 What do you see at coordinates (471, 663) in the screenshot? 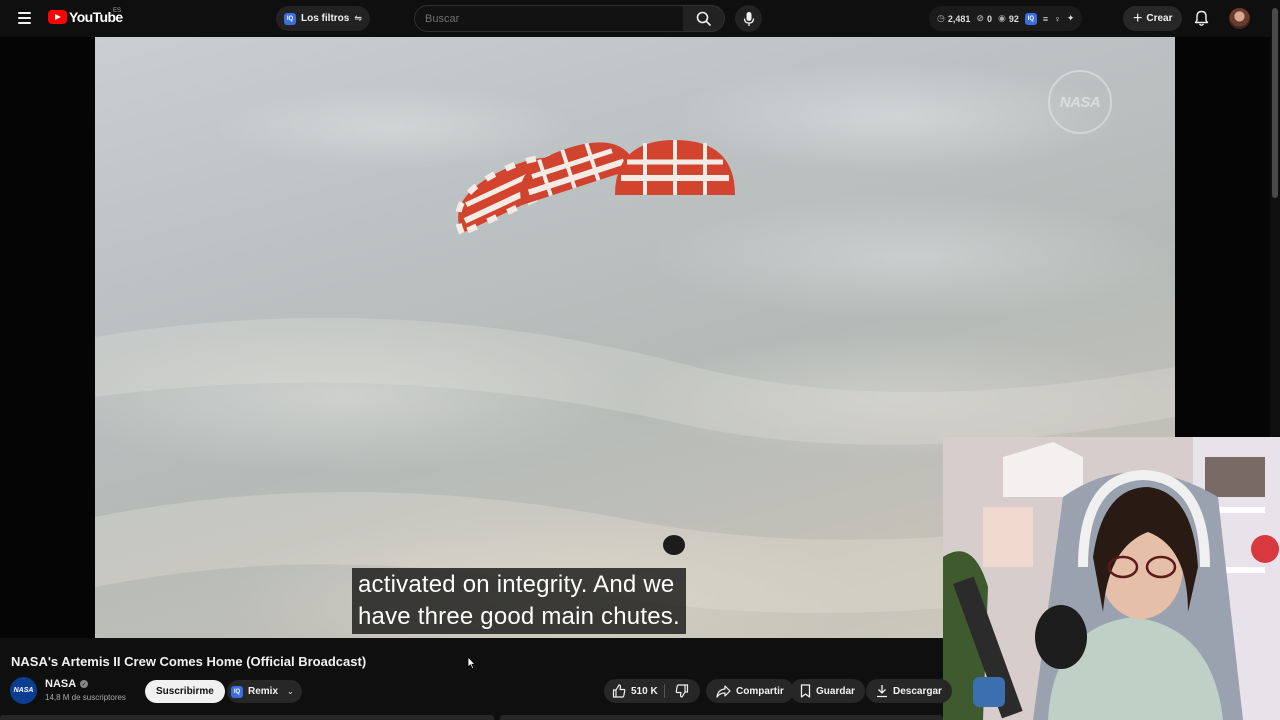
I see `mouse-cursor-icon` at bounding box center [471, 663].